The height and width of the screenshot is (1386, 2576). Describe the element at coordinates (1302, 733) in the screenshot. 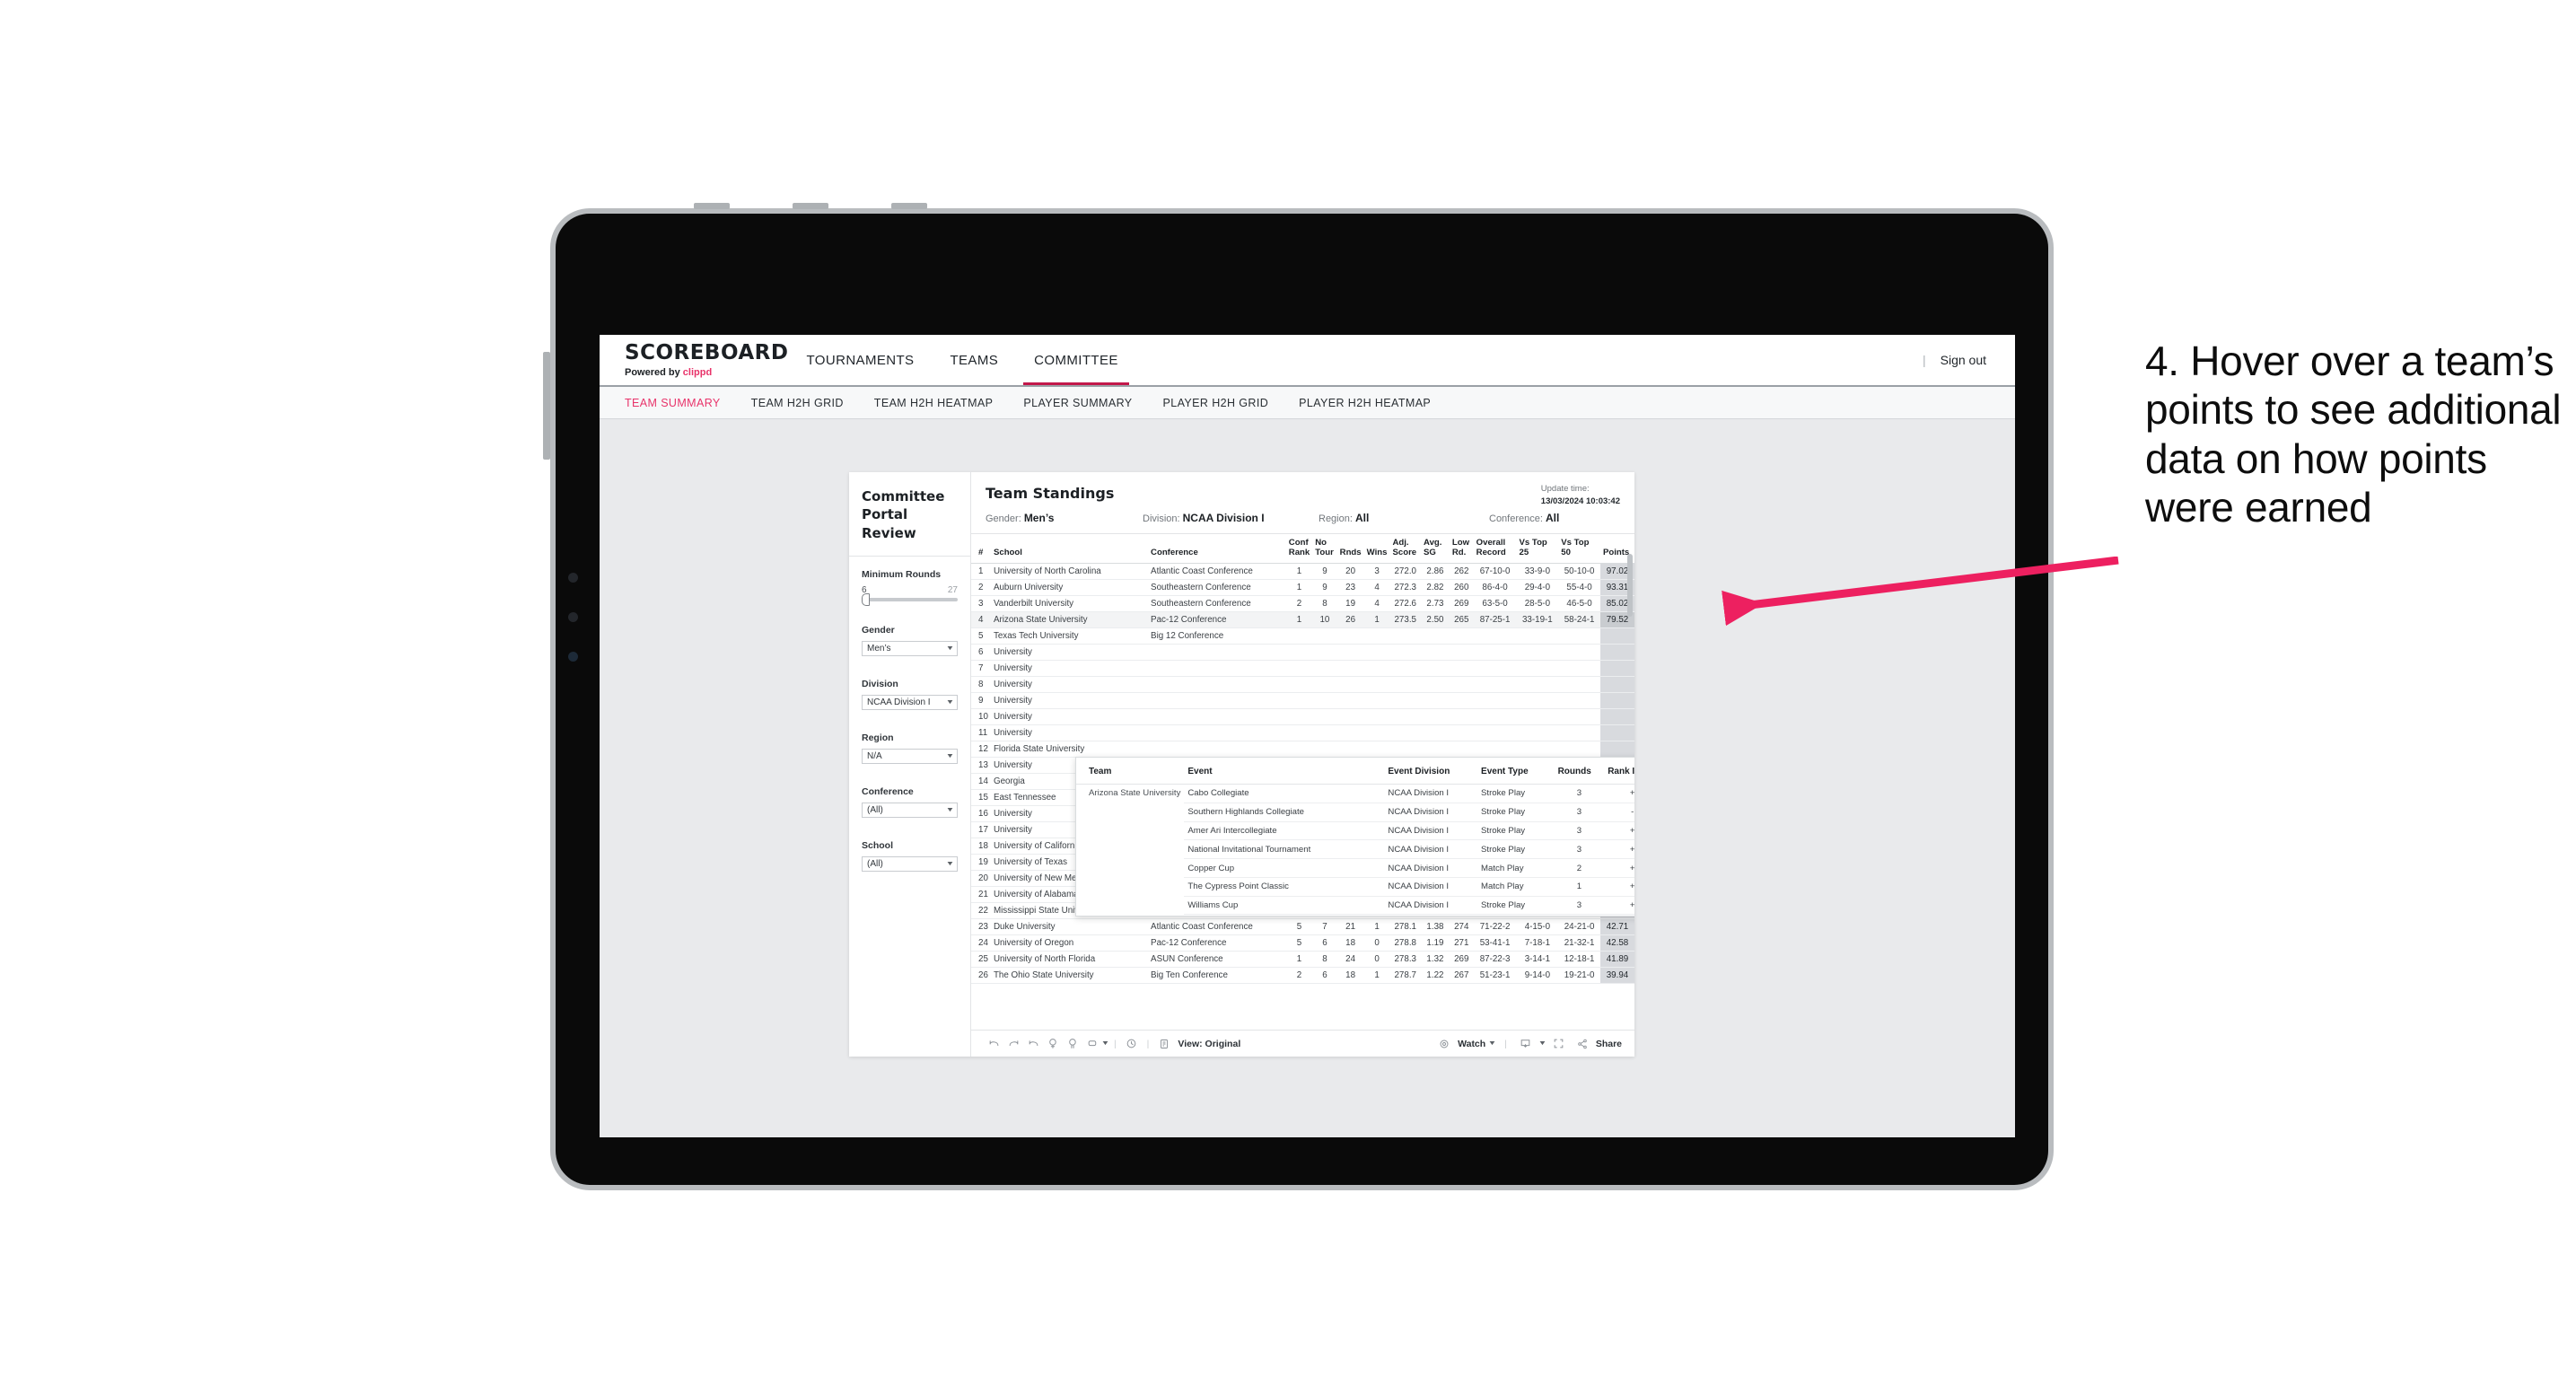

I see `table-row: 11 University` at that location.